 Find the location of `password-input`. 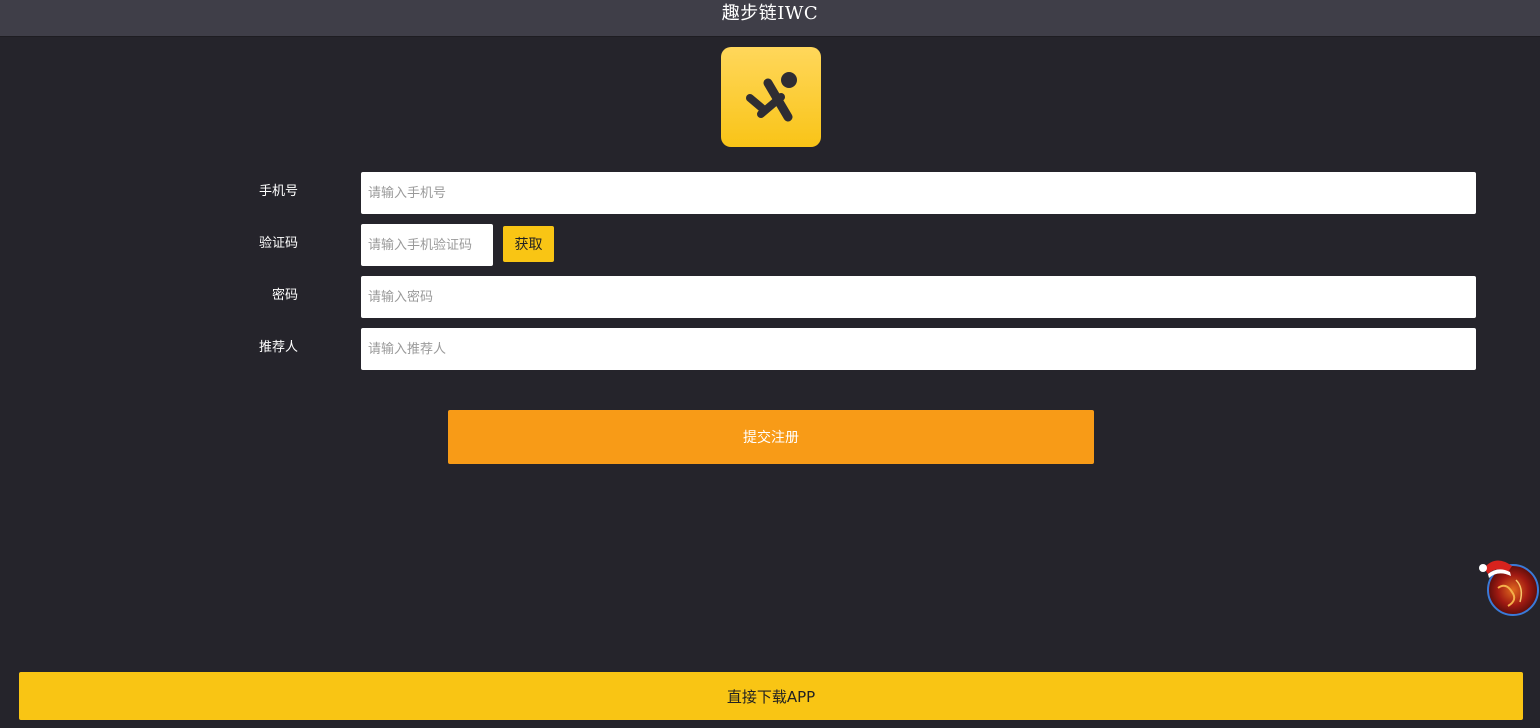

password-input is located at coordinates (918, 297).